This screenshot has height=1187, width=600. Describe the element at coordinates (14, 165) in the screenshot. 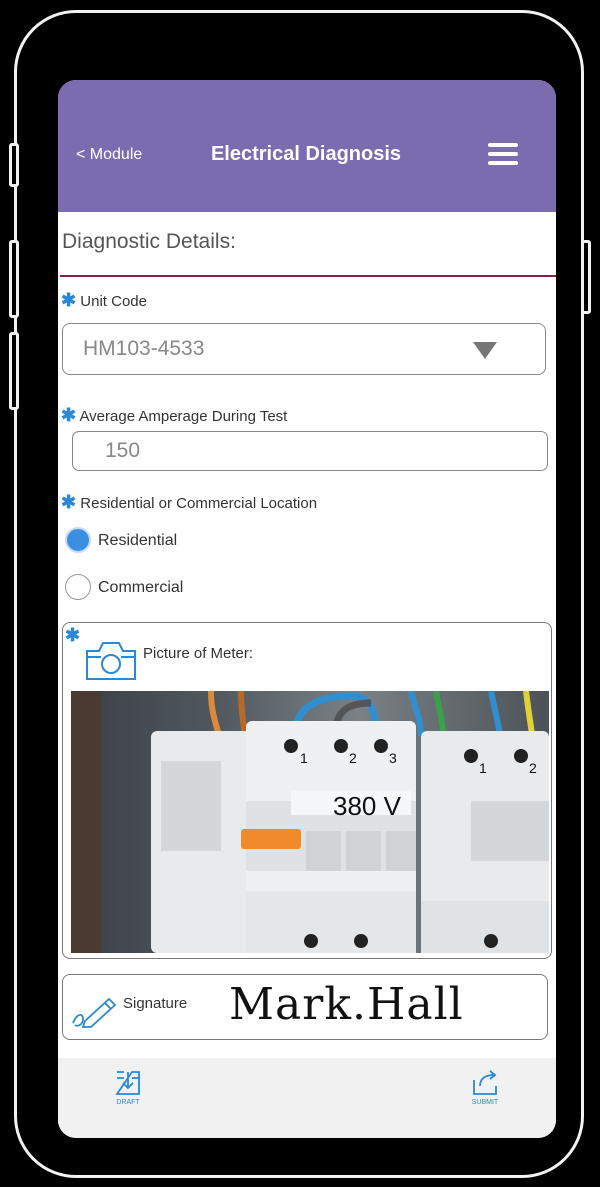

I see `silent-switch` at that location.